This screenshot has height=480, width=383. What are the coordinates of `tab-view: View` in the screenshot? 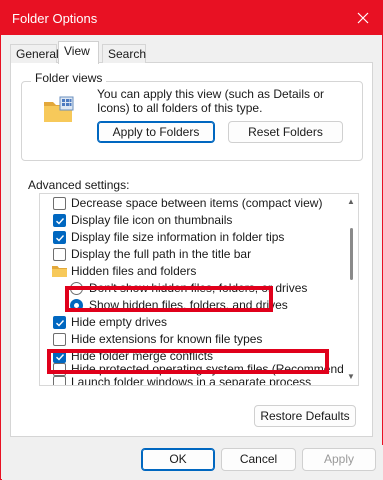 It's located at (78, 52).